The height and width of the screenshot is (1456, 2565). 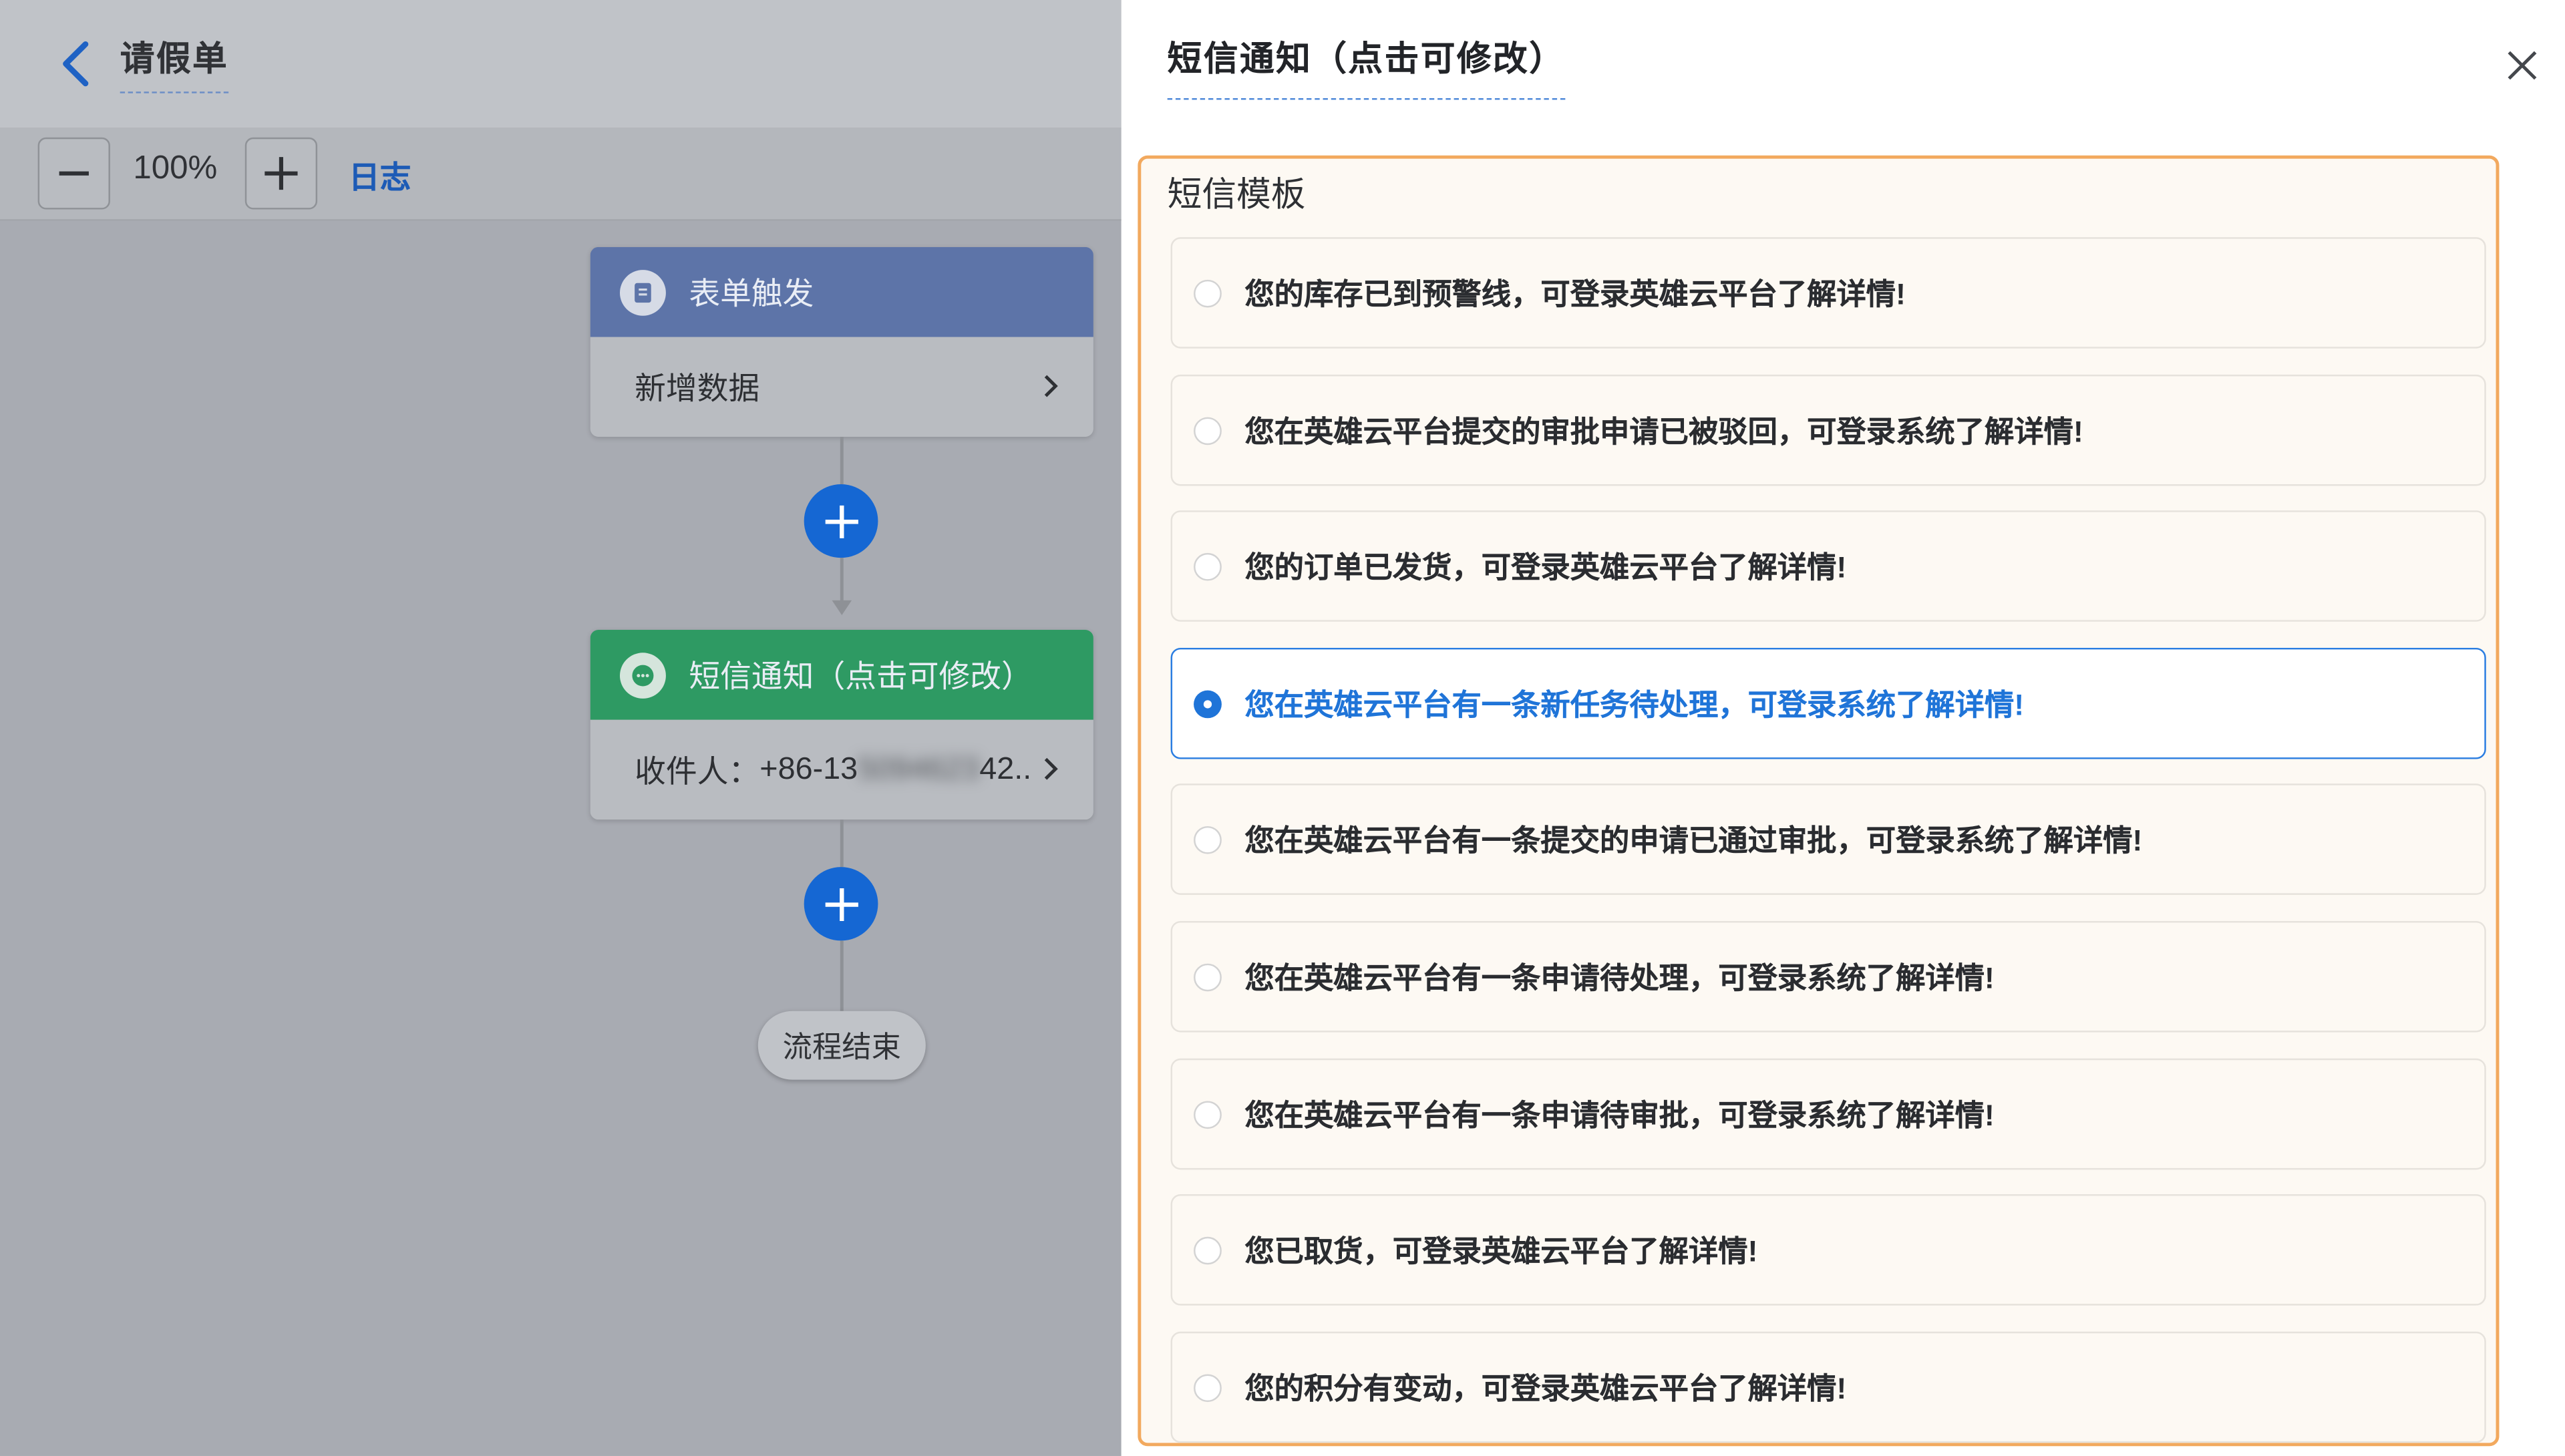 I want to click on sms-node-header: 短信通知（点击可修改）, so click(x=841, y=675).